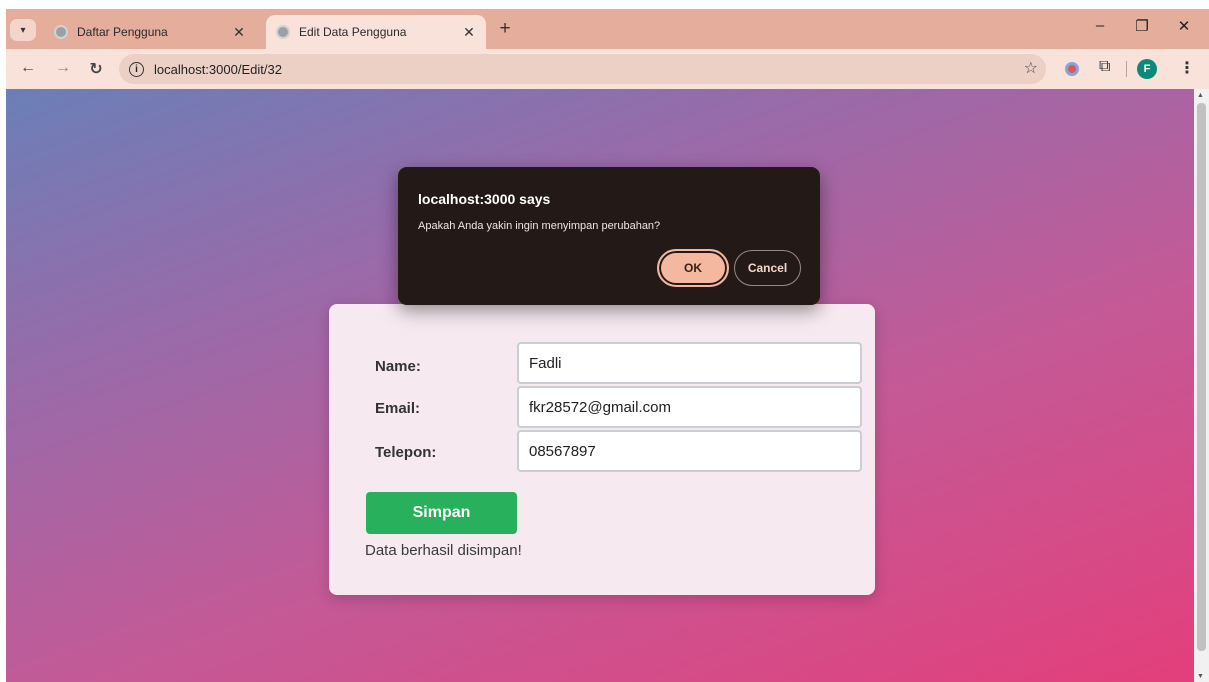 The height and width of the screenshot is (682, 1209). I want to click on restore-button: ❐, so click(1142, 26).